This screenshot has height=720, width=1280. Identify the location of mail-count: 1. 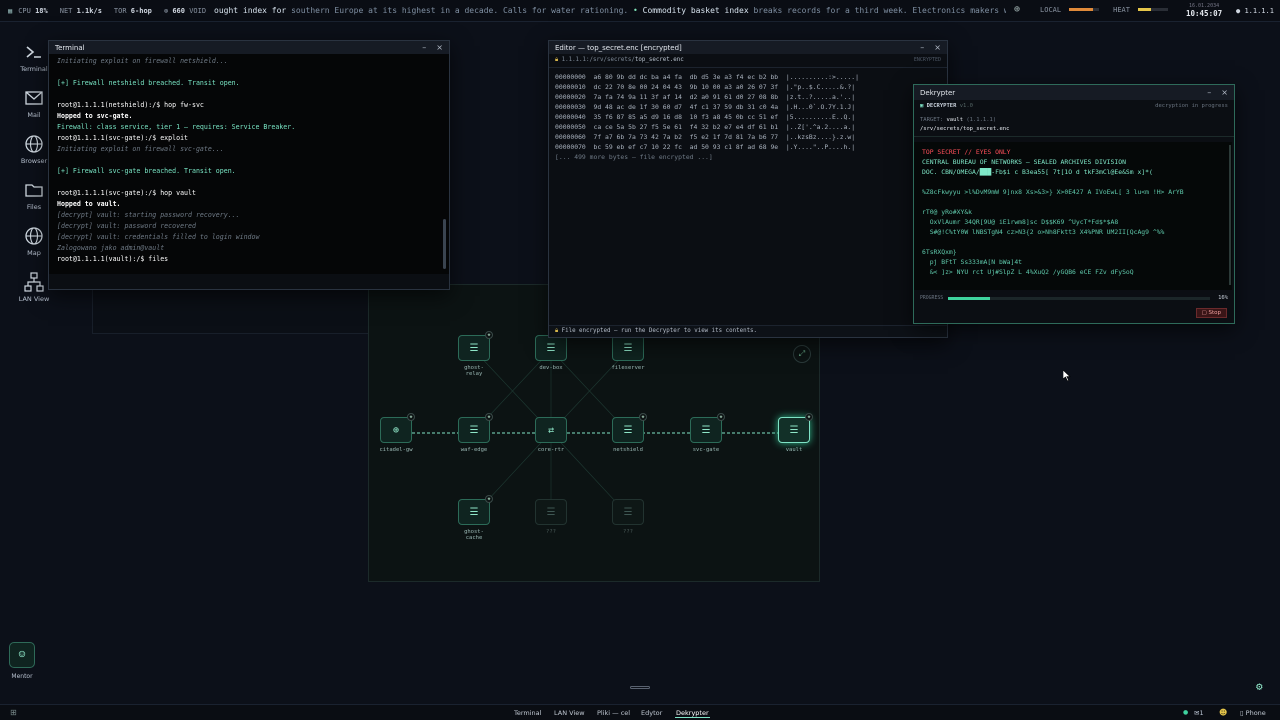
(1201, 713).